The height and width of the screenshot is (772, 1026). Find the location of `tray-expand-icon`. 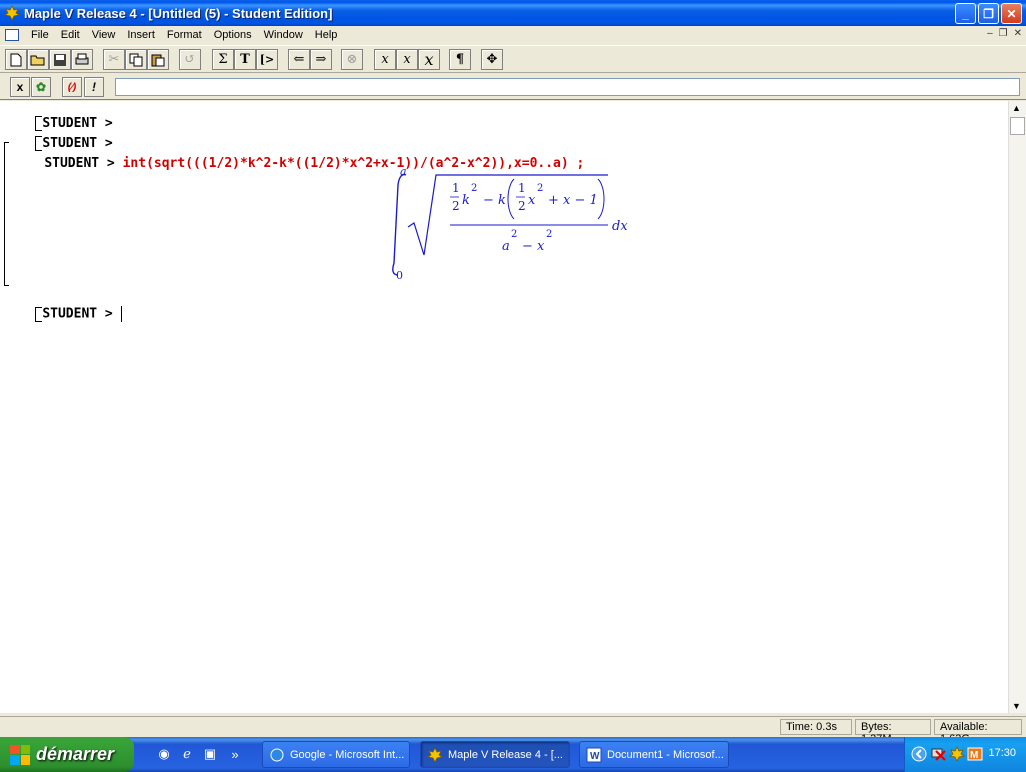

tray-expand-icon is located at coordinates (919, 754).